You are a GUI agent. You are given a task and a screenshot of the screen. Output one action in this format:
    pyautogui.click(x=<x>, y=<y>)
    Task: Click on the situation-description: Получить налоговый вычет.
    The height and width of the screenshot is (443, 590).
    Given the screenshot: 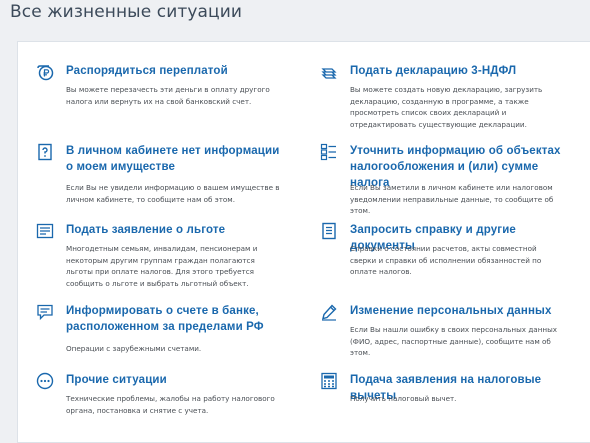 What is the action you would take?
    pyautogui.click(x=403, y=398)
    